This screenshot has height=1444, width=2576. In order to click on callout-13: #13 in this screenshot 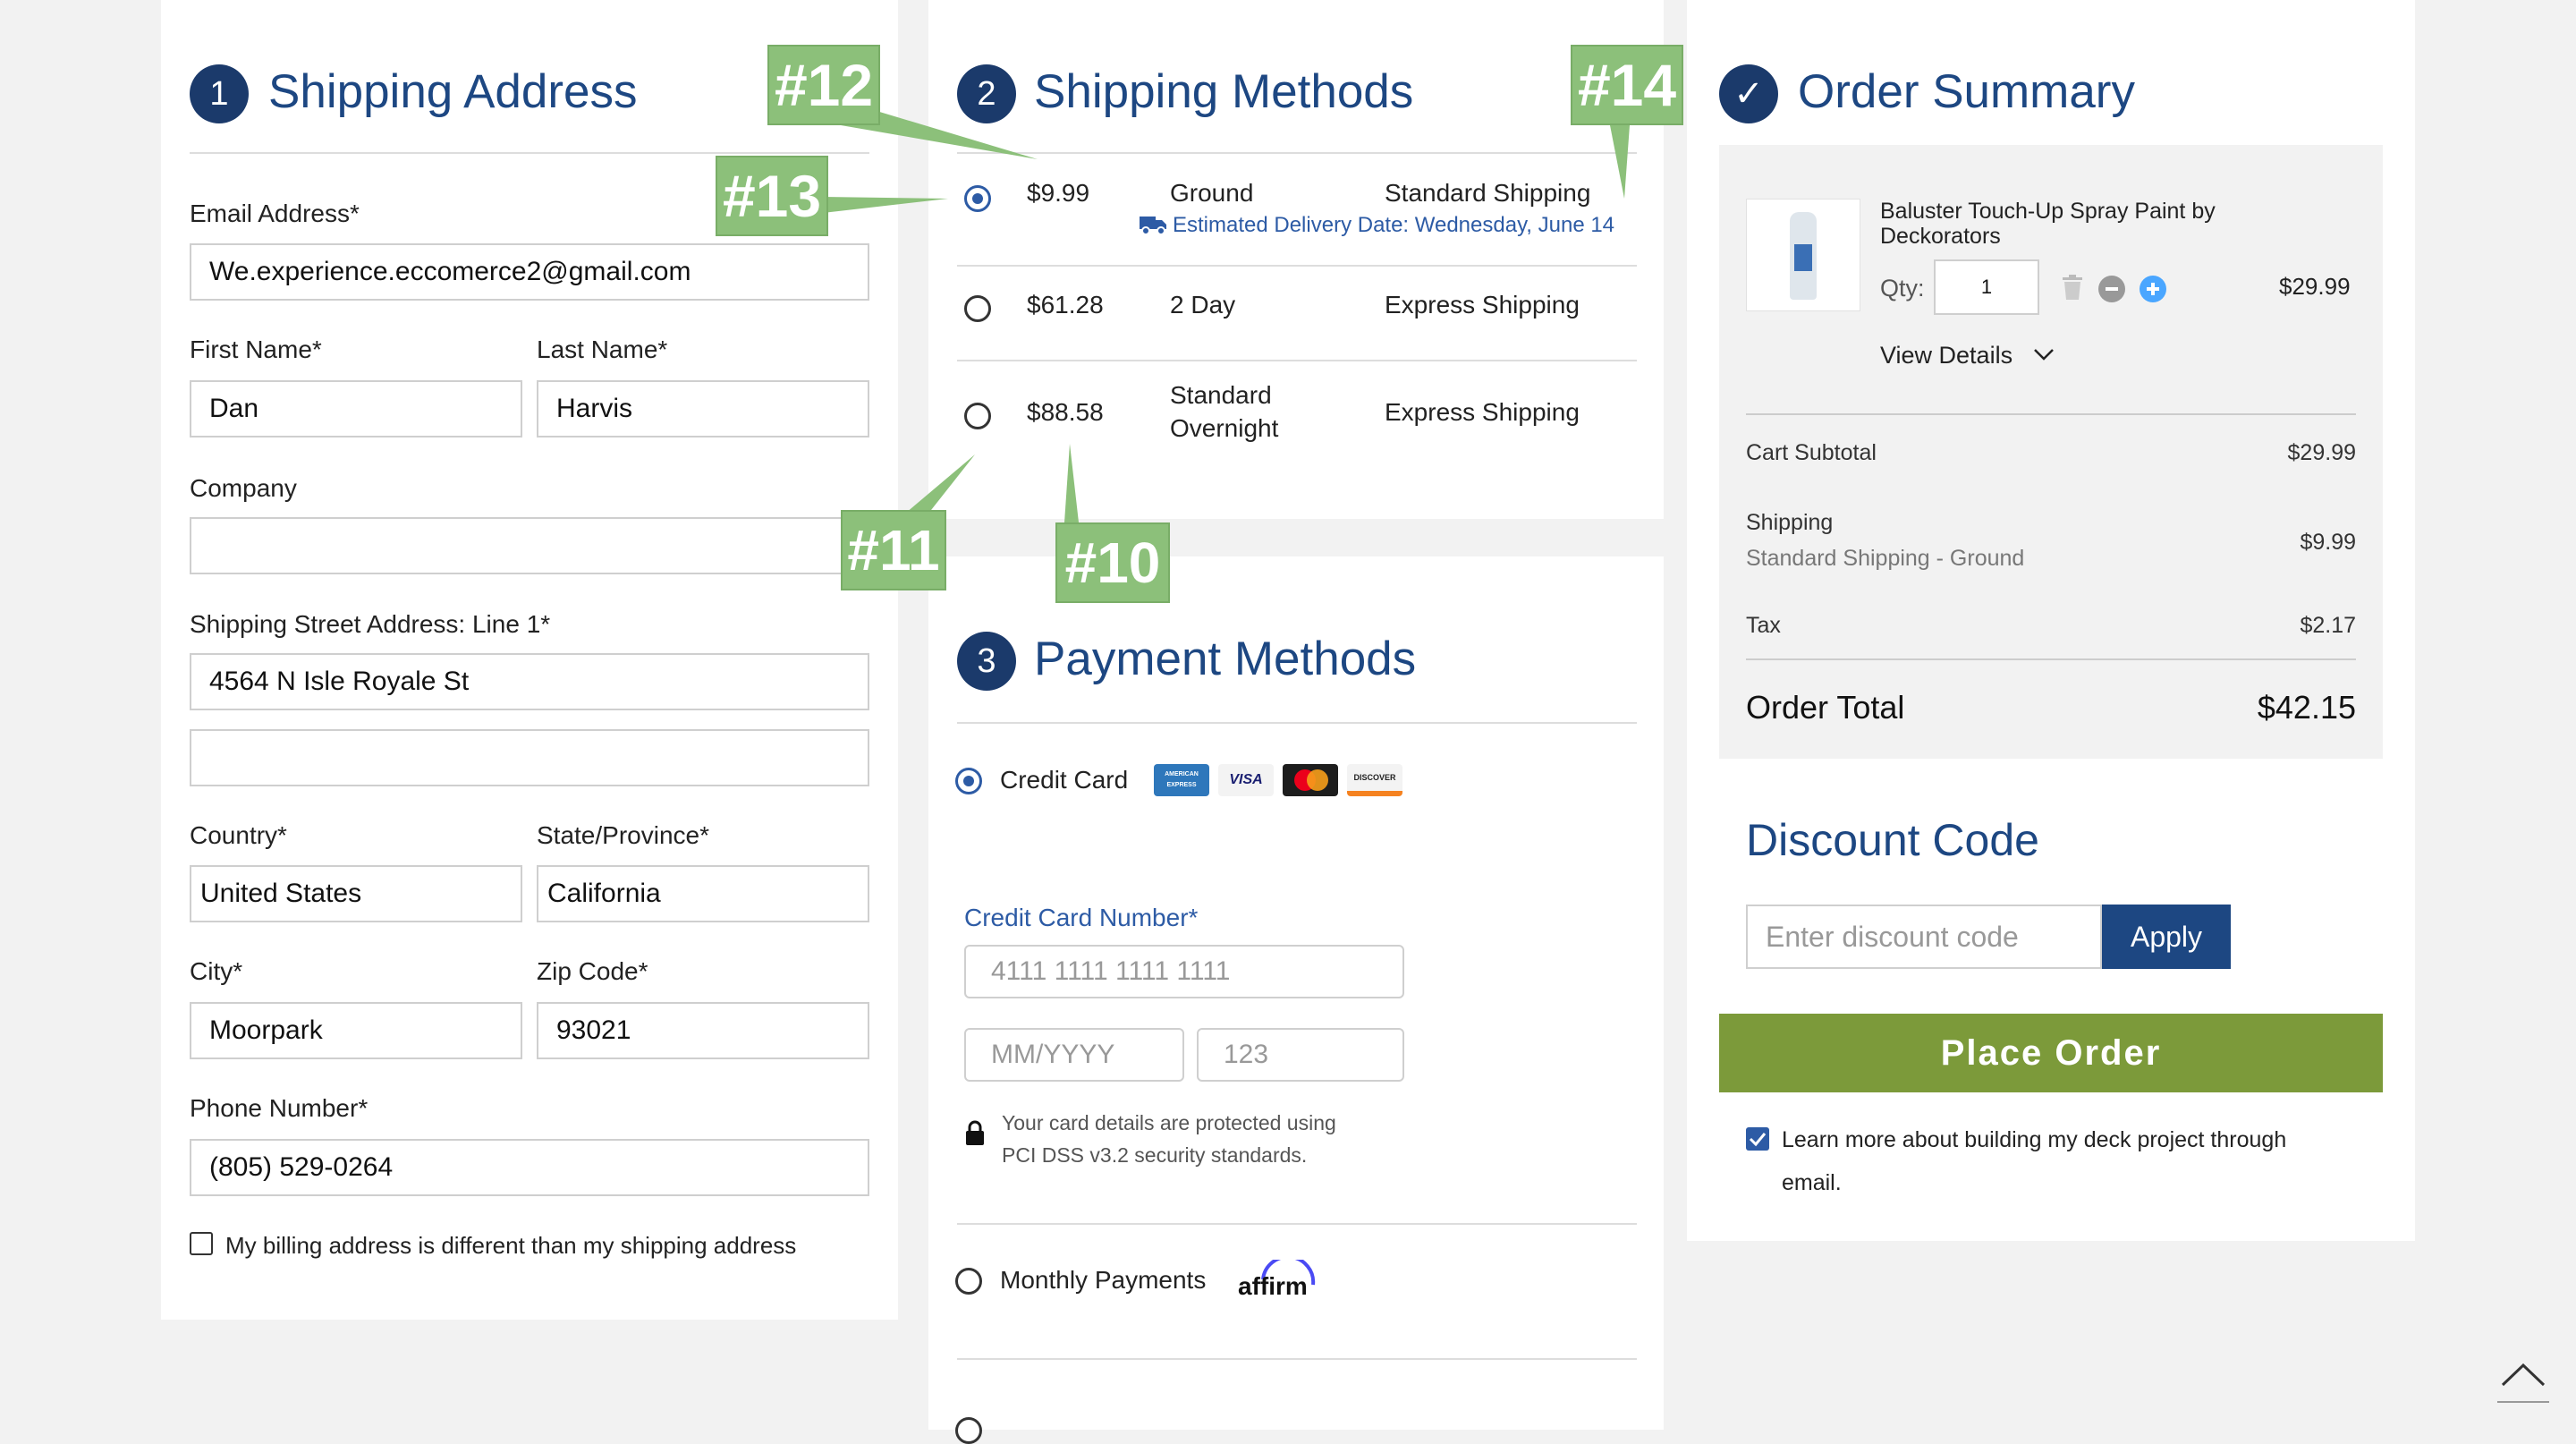, I will do `click(772, 196)`.